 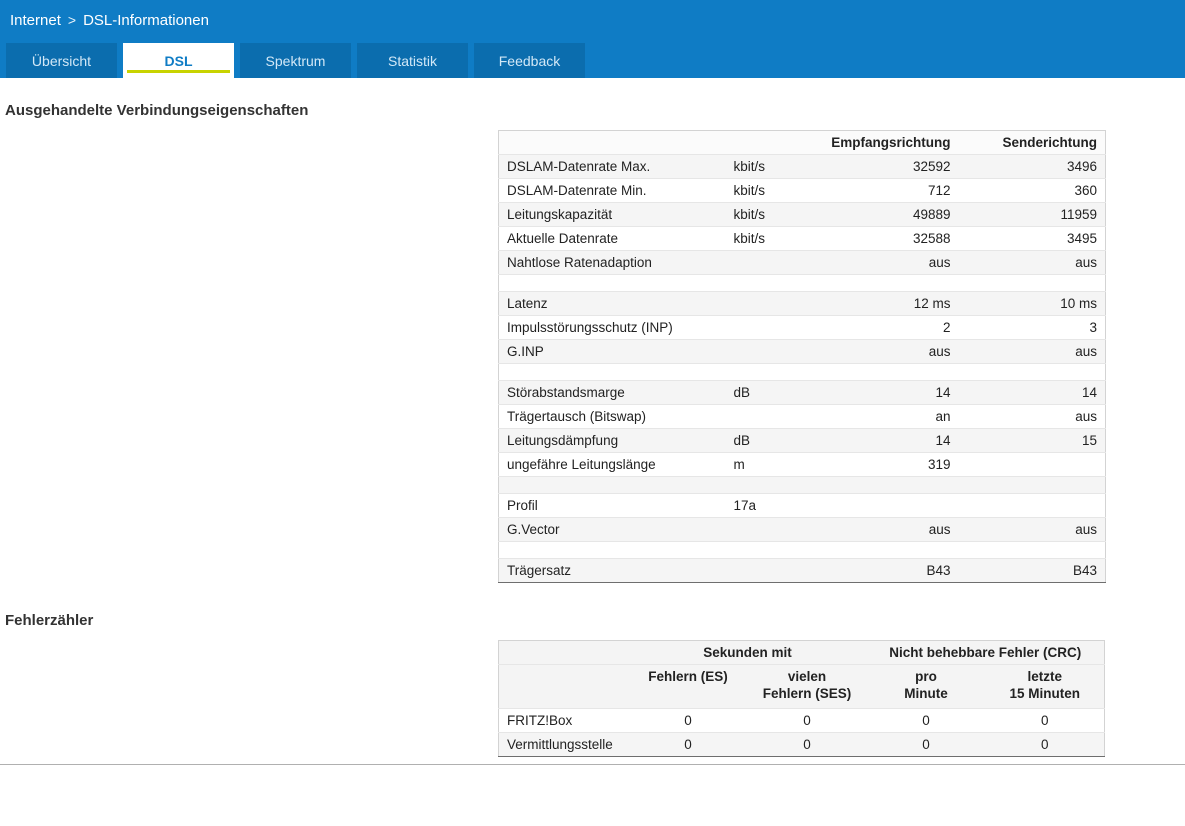 What do you see at coordinates (563, 720) in the screenshot?
I see `row-label: FRITZ!Box` at bounding box center [563, 720].